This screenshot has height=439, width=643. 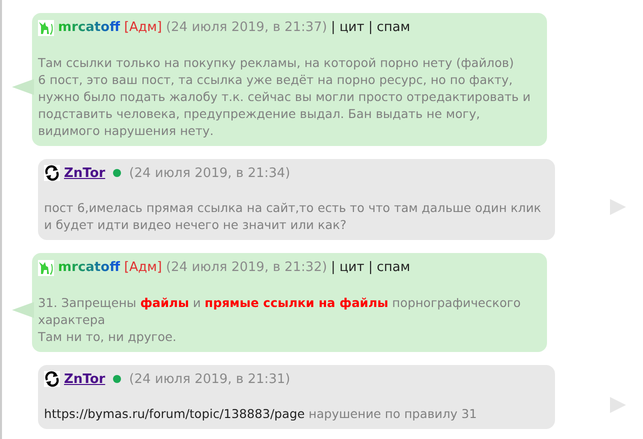 I want to click on timestamp: (24 июля 2019, в 21:37), so click(x=247, y=28).